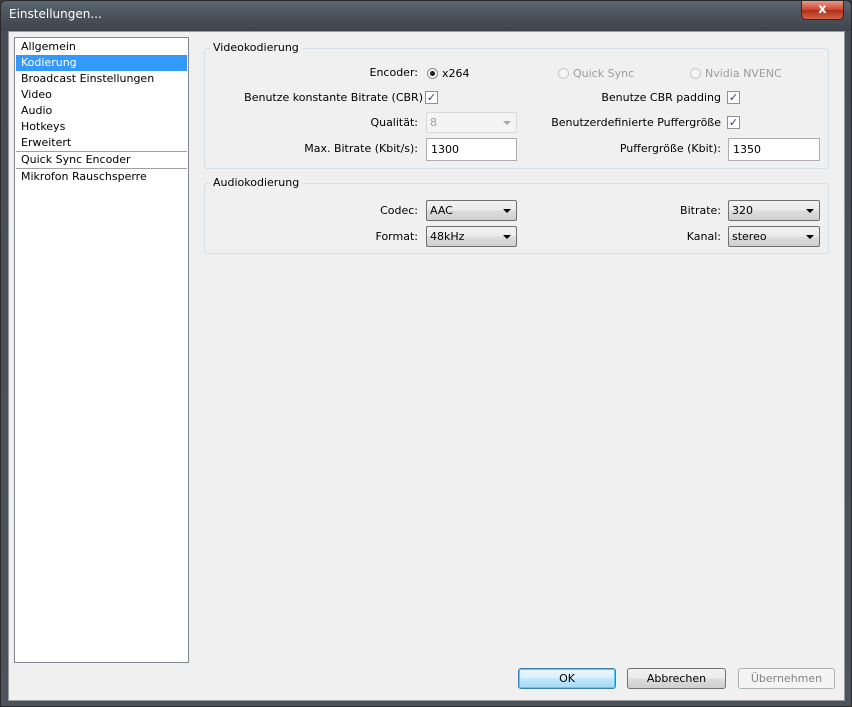 This screenshot has width=852, height=707. I want to click on video-group-title: Videokodierung, so click(256, 47).